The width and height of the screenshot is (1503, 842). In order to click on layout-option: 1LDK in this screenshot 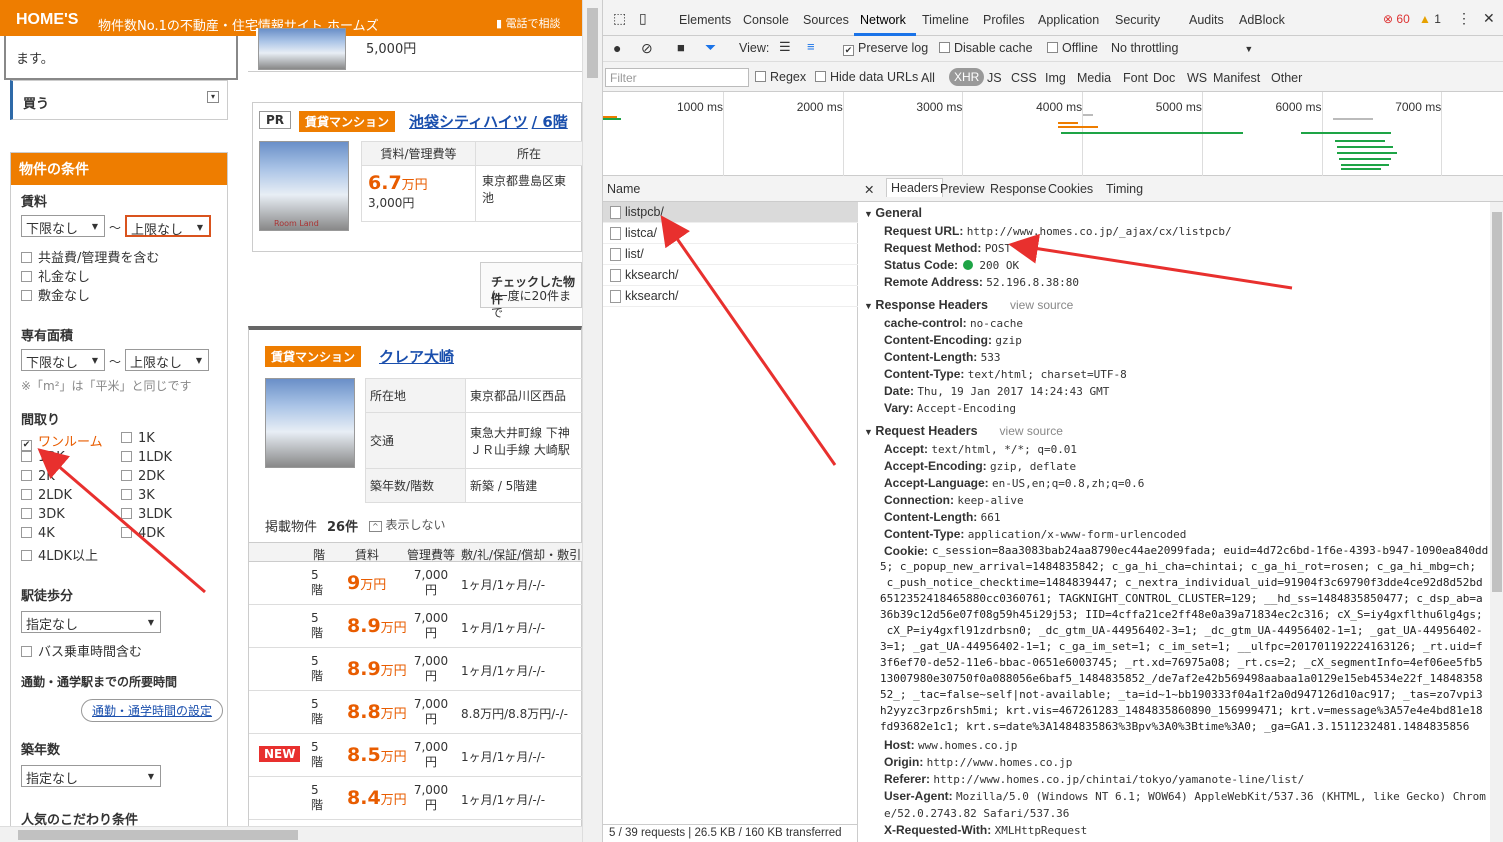, I will do `click(146, 457)`.